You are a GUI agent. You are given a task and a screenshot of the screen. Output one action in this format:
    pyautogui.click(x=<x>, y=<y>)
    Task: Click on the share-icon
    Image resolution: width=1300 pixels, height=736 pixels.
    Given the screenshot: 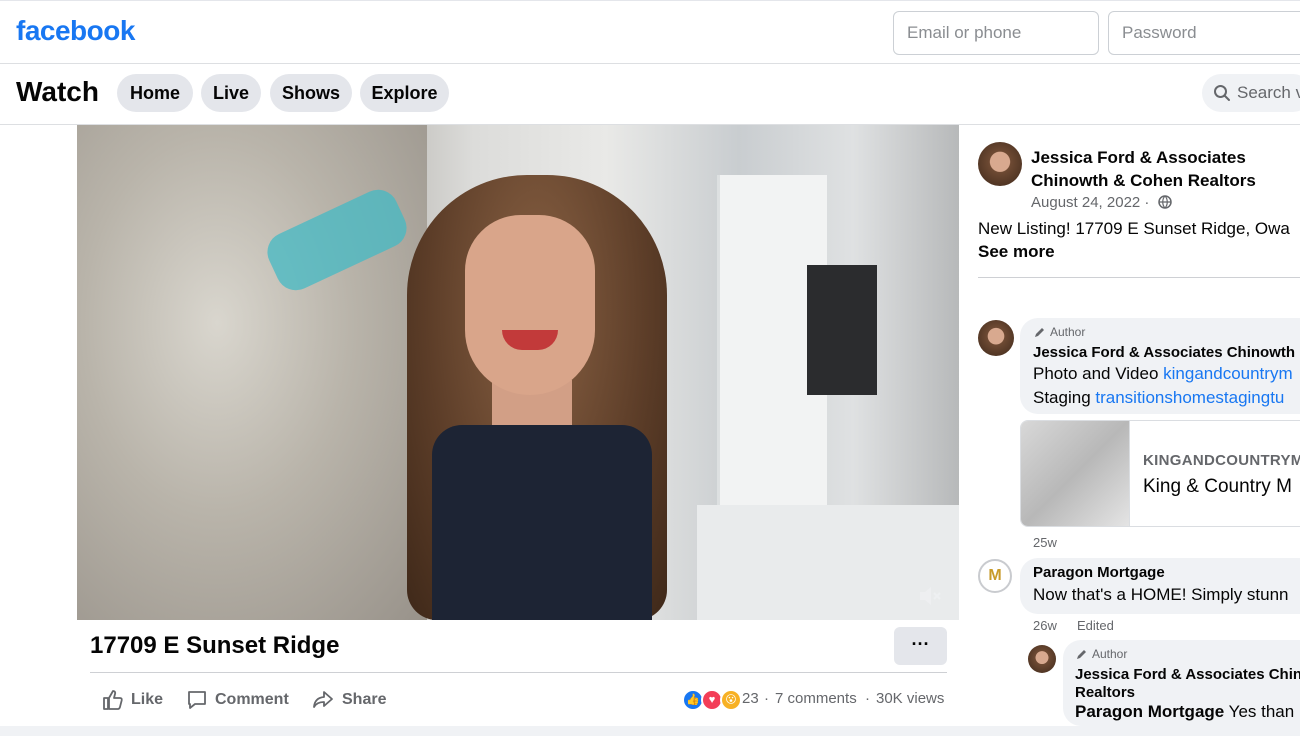 What is the action you would take?
    pyautogui.click(x=323, y=699)
    